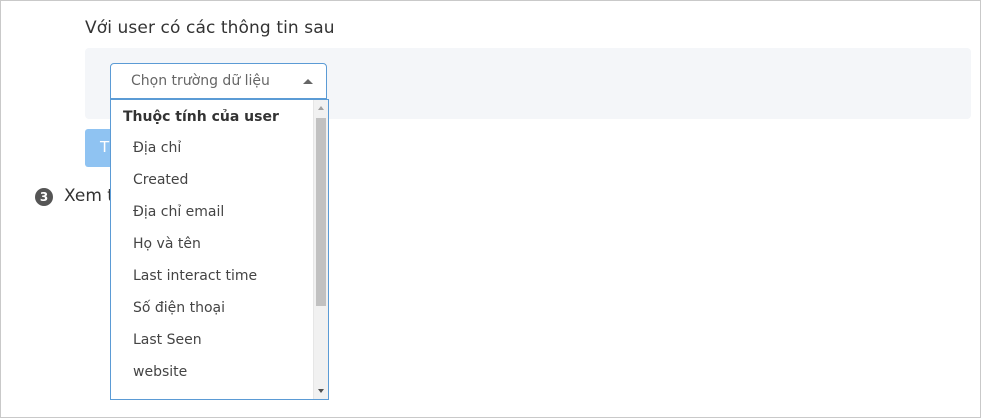 The width and height of the screenshot is (981, 418). I want to click on caret-up-icon, so click(308, 81).